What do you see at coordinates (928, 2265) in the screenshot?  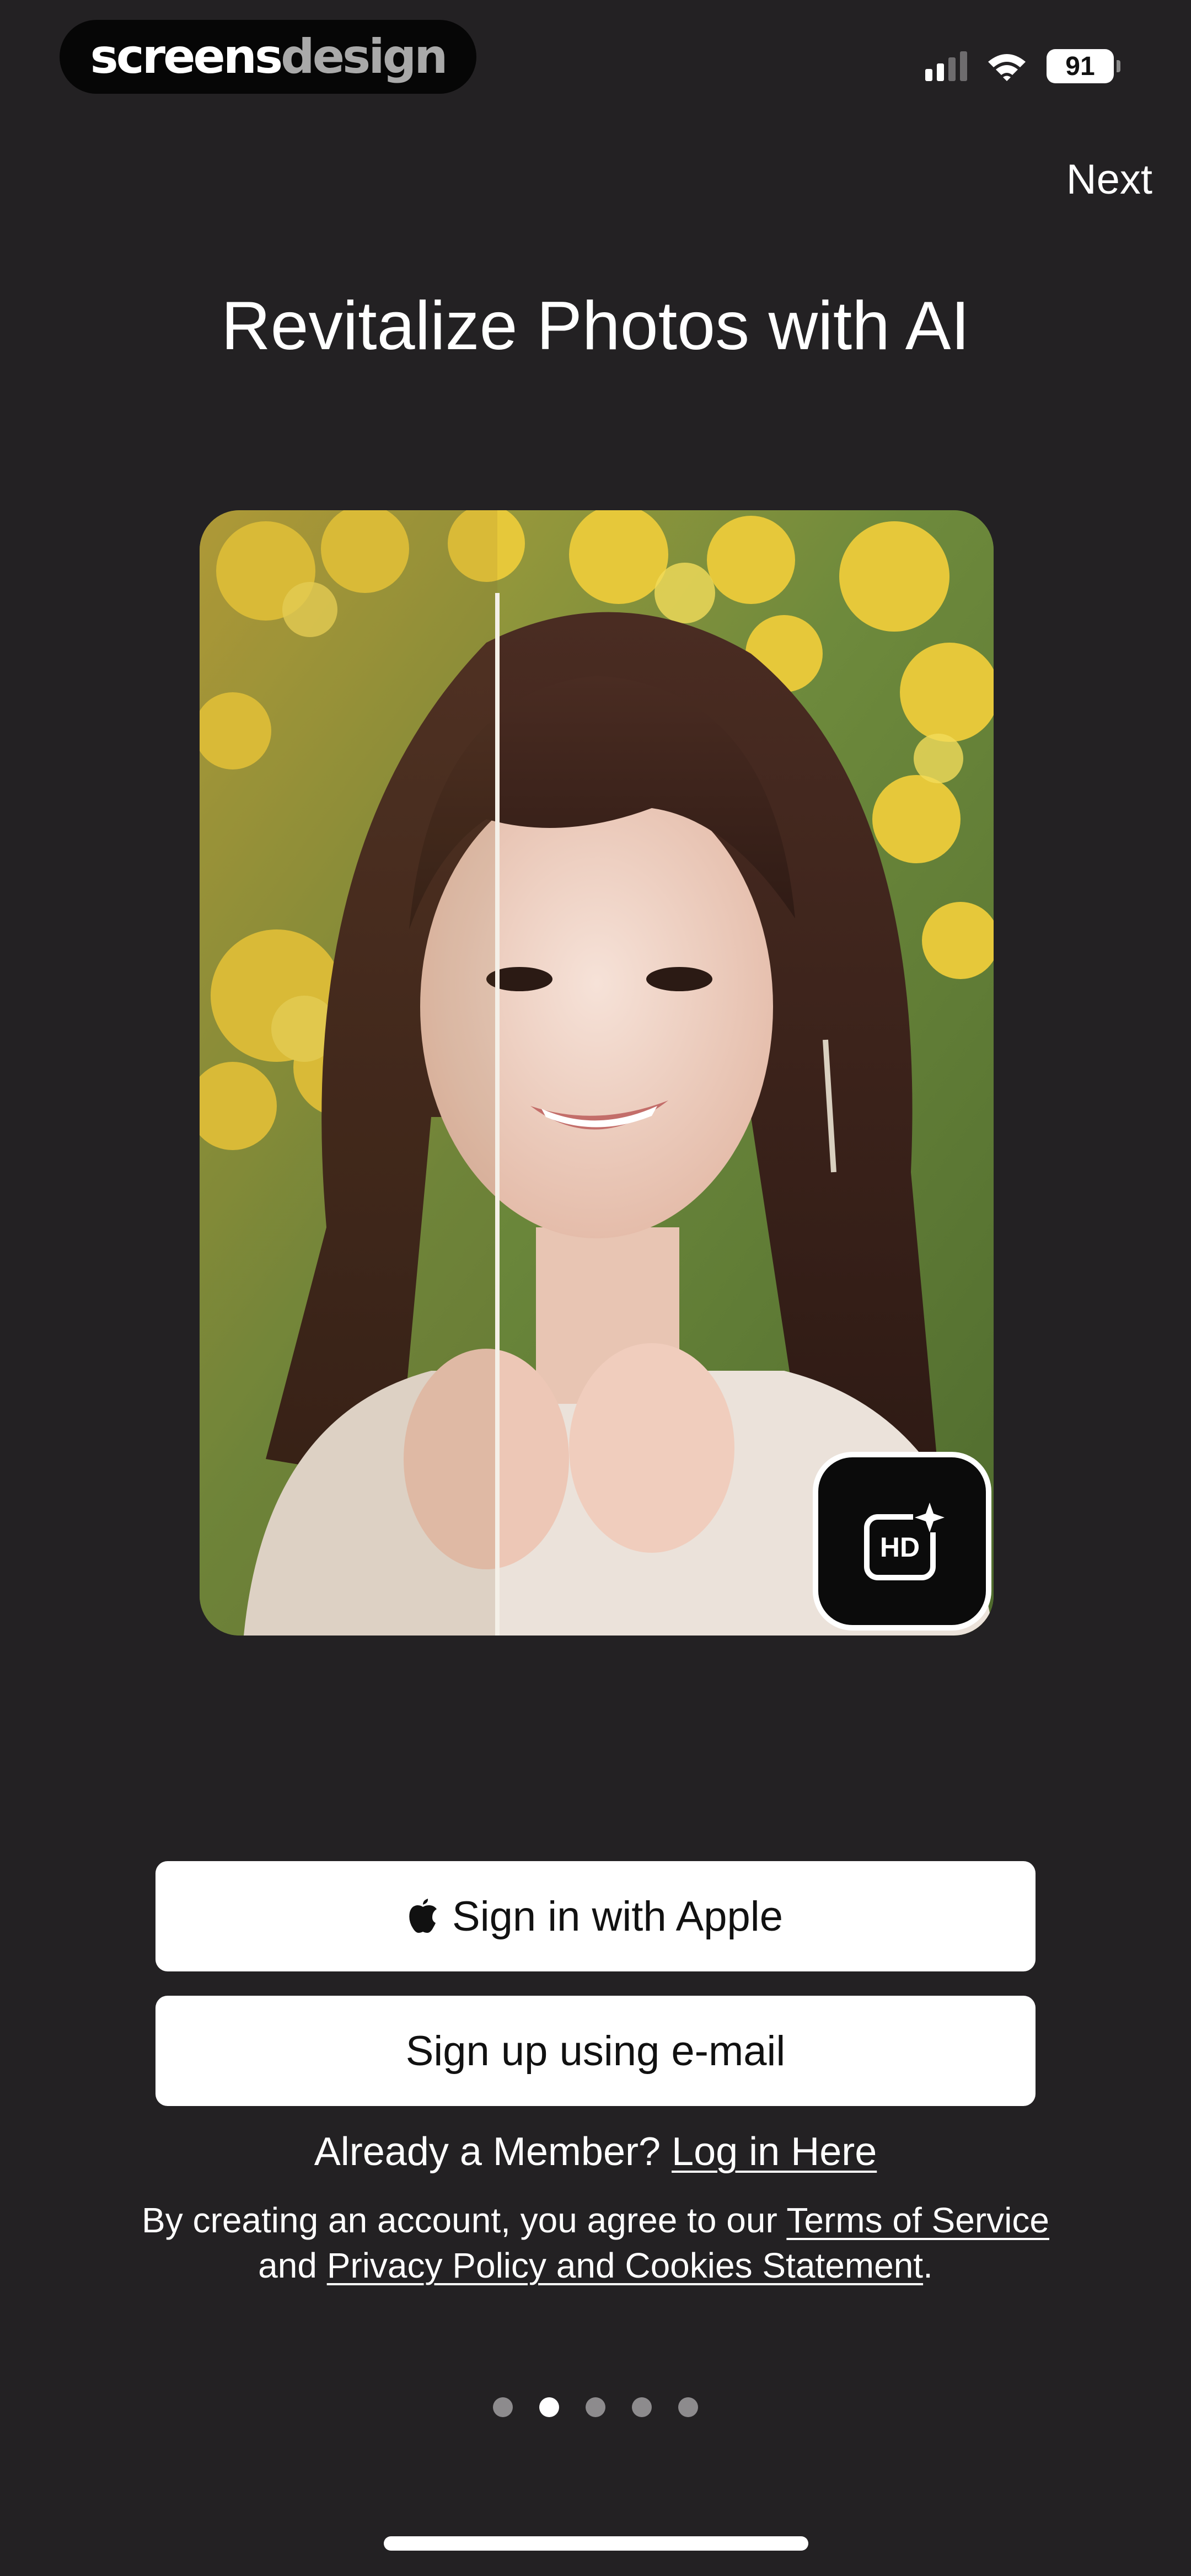 I see `legal-end: .` at bounding box center [928, 2265].